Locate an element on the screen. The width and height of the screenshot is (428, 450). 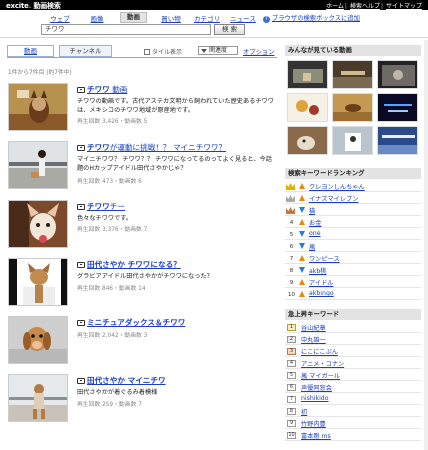
tab-channels: チャンネル is located at coordinates (85, 51).